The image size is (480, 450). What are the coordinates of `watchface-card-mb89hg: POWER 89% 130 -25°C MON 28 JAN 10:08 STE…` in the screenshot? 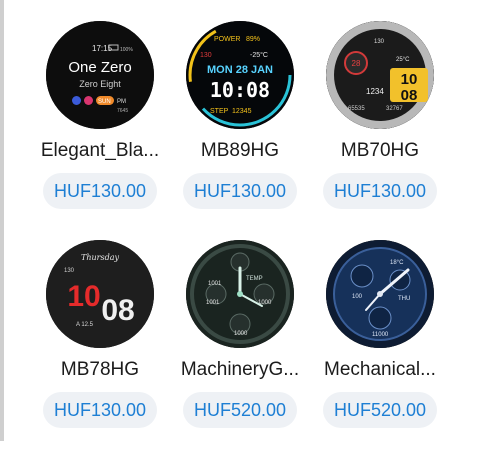 It's located at (243, 126).